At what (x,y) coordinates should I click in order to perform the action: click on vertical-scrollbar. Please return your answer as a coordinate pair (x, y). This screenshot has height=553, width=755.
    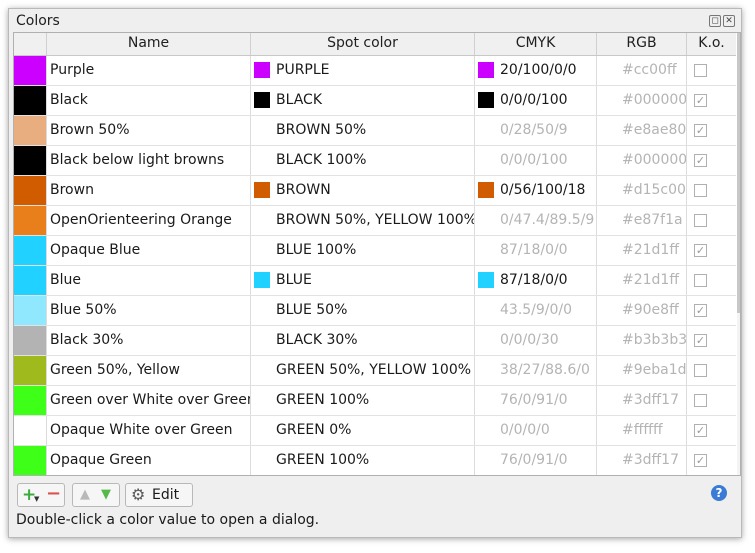
    Looking at the image, I should click on (738, 254).